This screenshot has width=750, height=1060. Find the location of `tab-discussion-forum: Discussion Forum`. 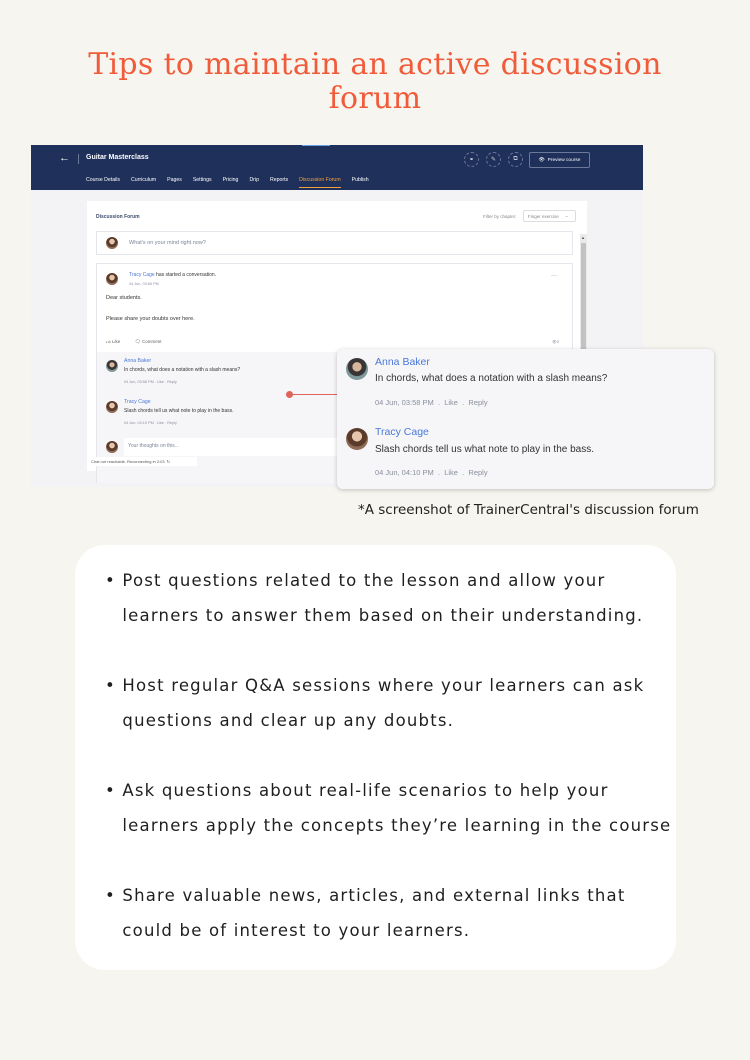

tab-discussion-forum: Discussion Forum is located at coordinates (320, 182).